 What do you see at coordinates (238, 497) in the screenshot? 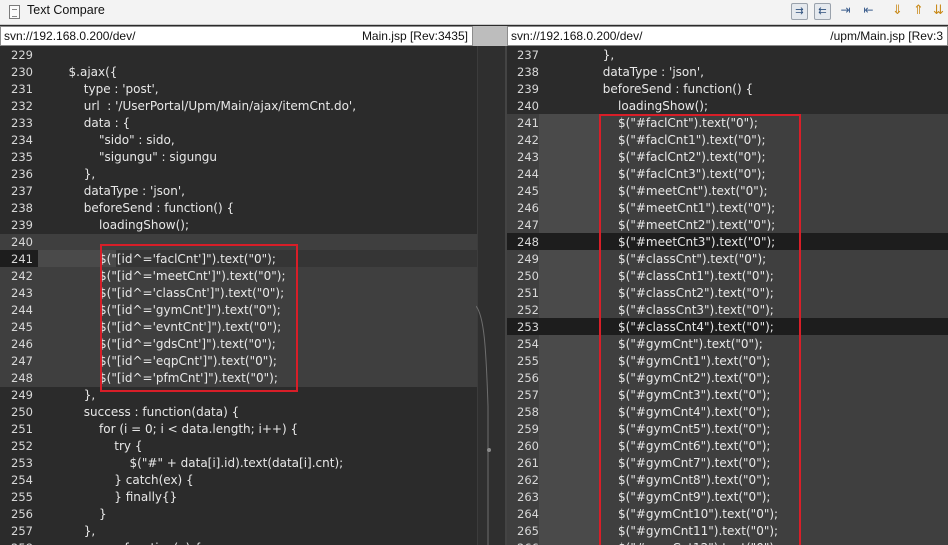
I see `code-line: 255 } finally{}` at bounding box center [238, 497].